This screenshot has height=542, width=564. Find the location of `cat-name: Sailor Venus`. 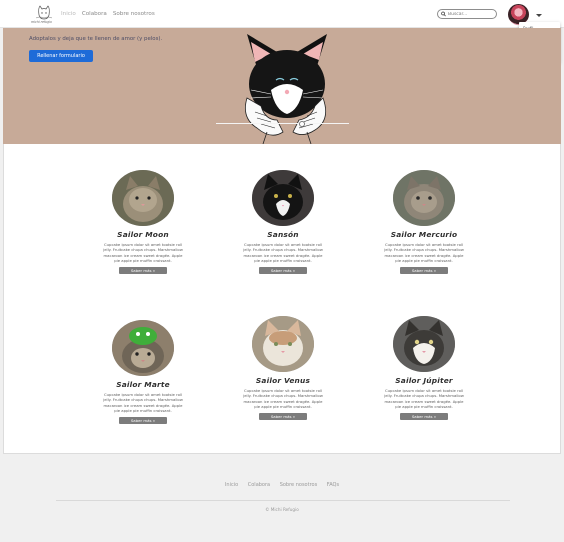

cat-name: Sailor Venus is located at coordinates (283, 380).